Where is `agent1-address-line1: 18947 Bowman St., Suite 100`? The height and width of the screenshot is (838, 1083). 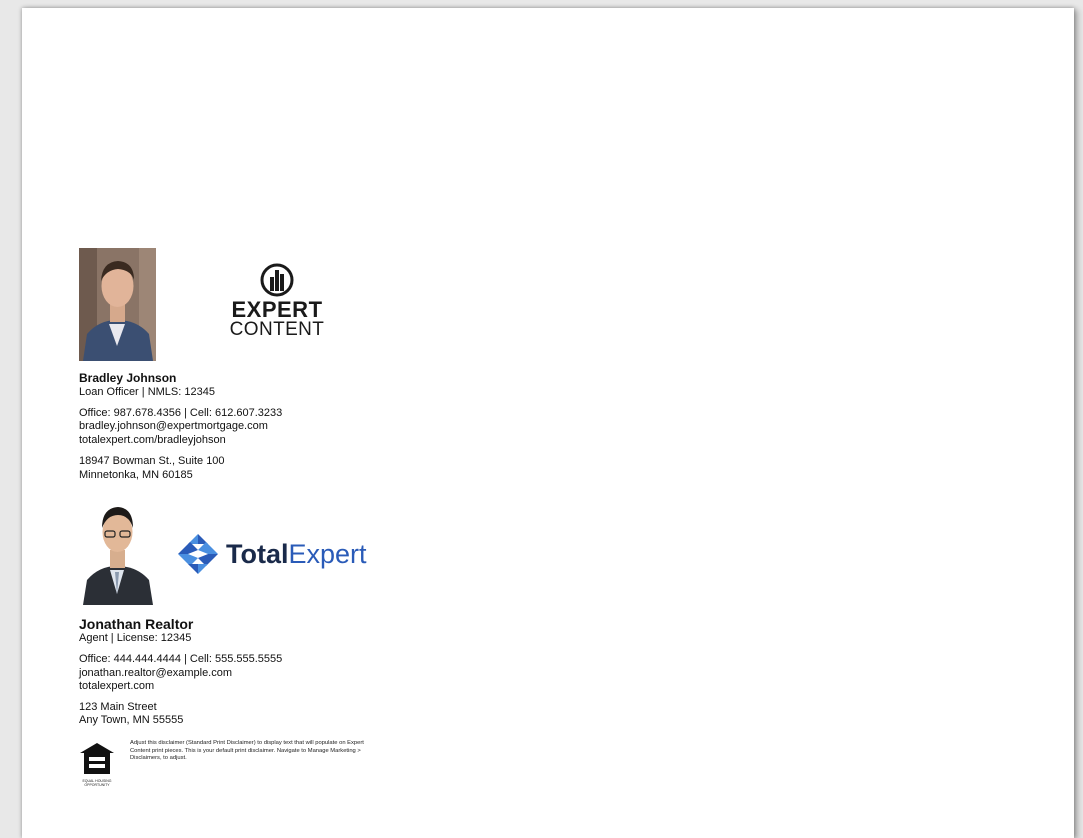
agent1-address-line1: 18947 Bowman St., Suite 100 is located at coordinates (152, 461).